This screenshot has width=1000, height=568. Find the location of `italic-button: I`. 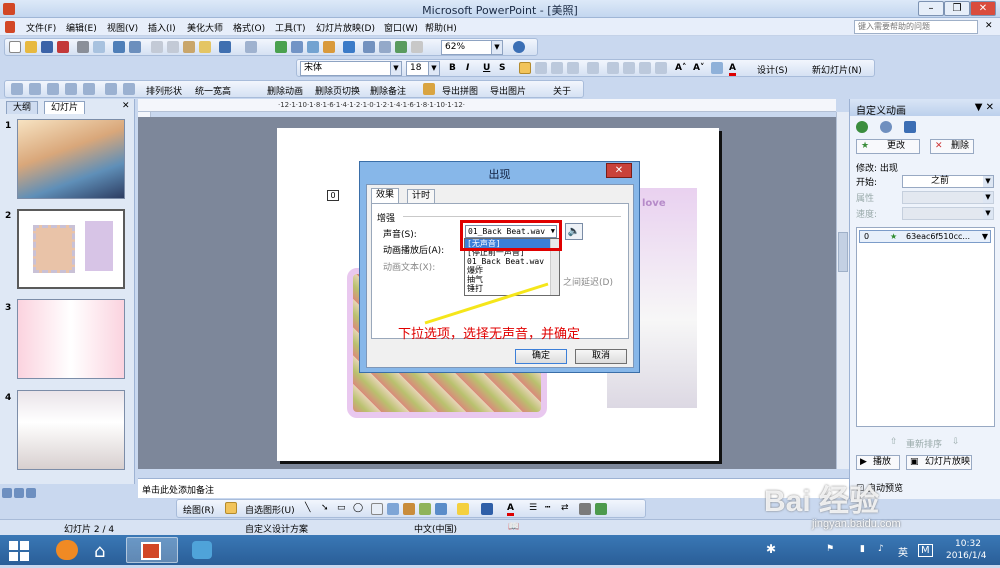

italic-button: I is located at coordinates (467, 68).